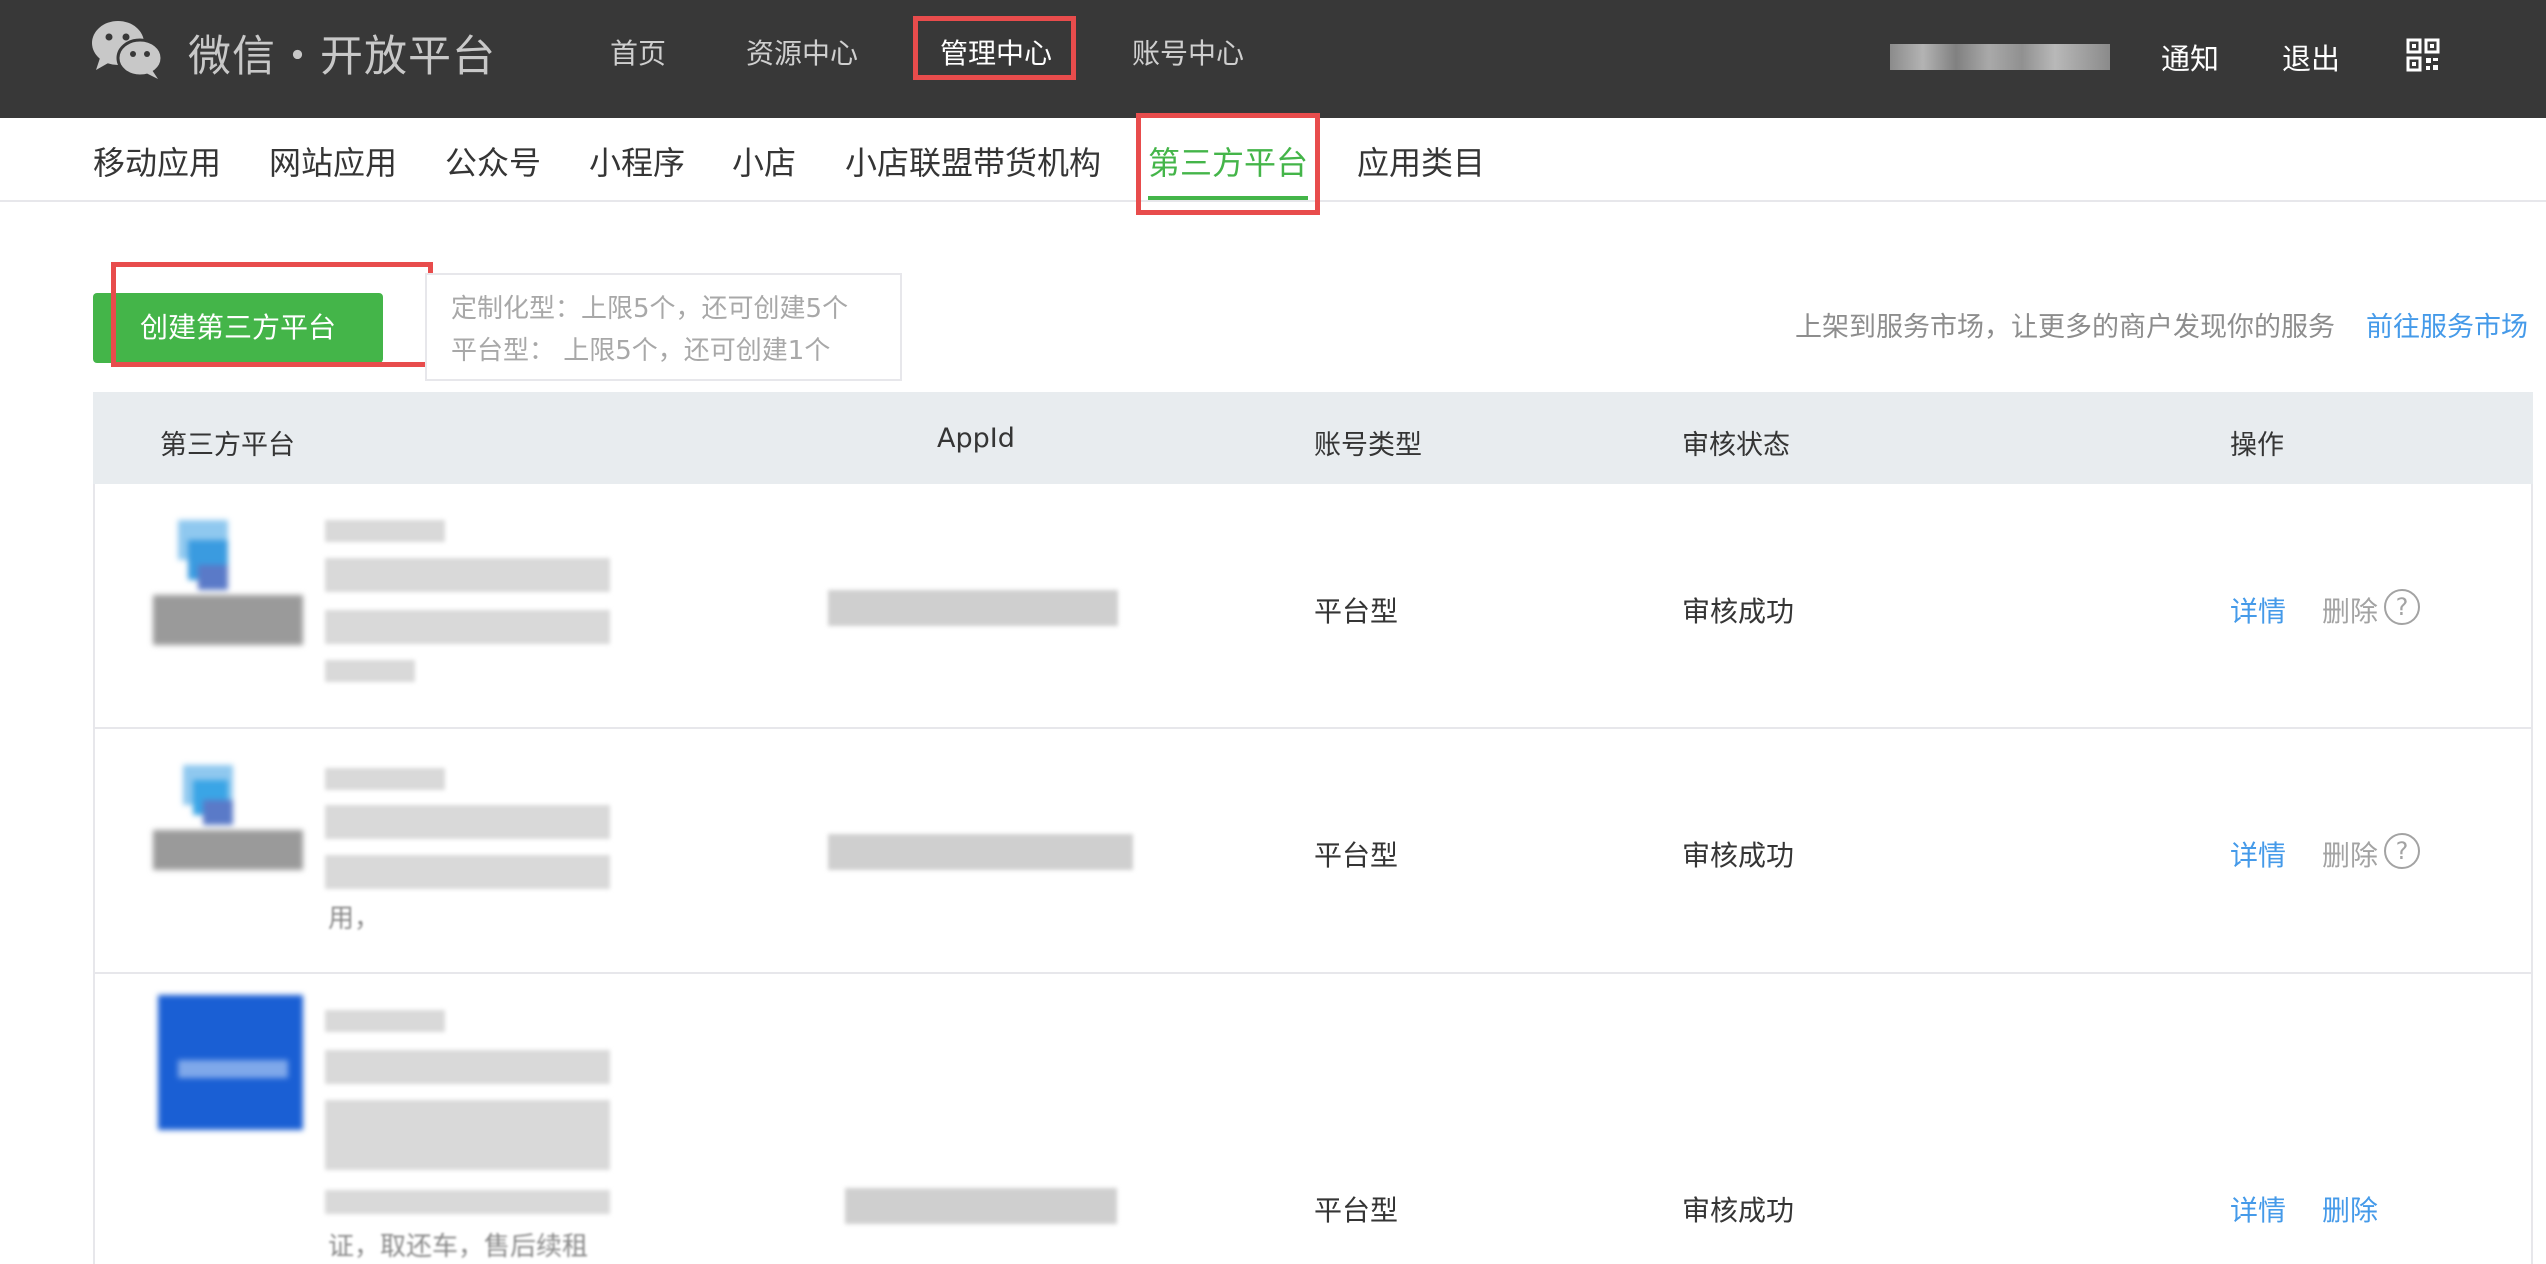 The width and height of the screenshot is (2546, 1264). I want to click on sub-nav-web-apps: 网站应用, so click(333, 161).